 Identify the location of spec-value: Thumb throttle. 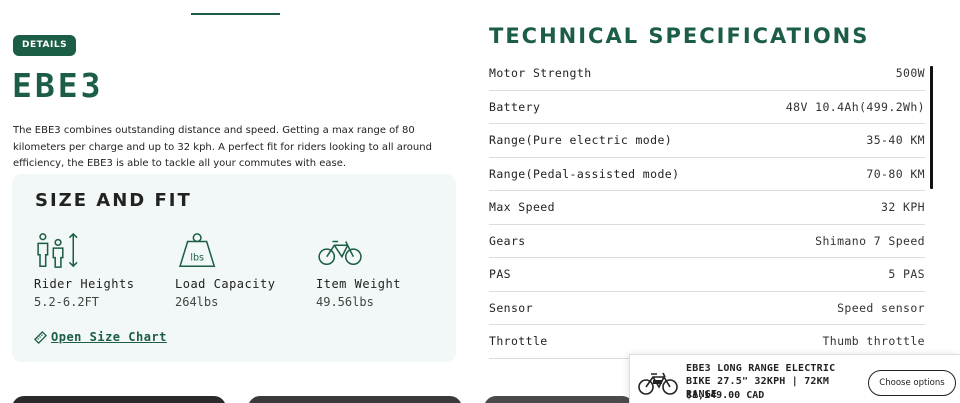
(873, 341).